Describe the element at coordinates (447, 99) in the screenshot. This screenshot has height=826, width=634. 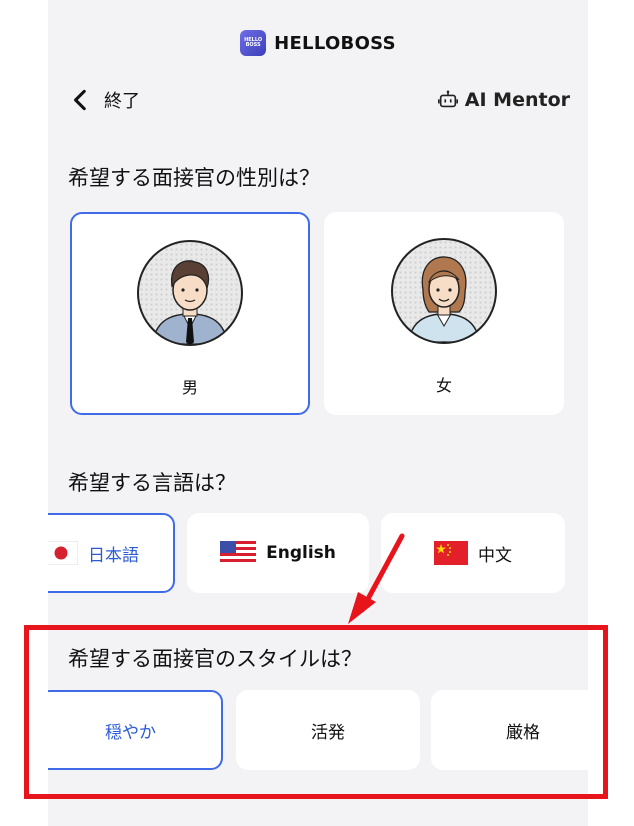
I see `robot-icon` at that location.